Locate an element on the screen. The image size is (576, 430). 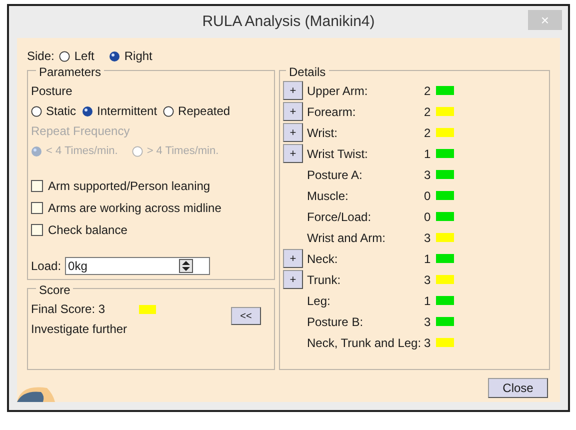
radio-label: Intermittent is located at coordinates (127, 111).